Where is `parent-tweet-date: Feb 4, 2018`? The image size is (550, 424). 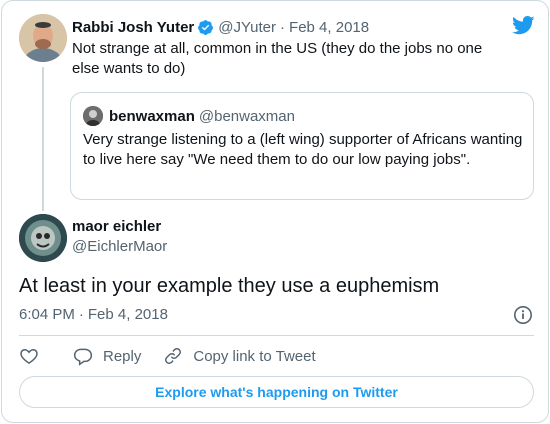 parent-tweet-date: Feb 4, 2018 is located at coordinates (329, 27).